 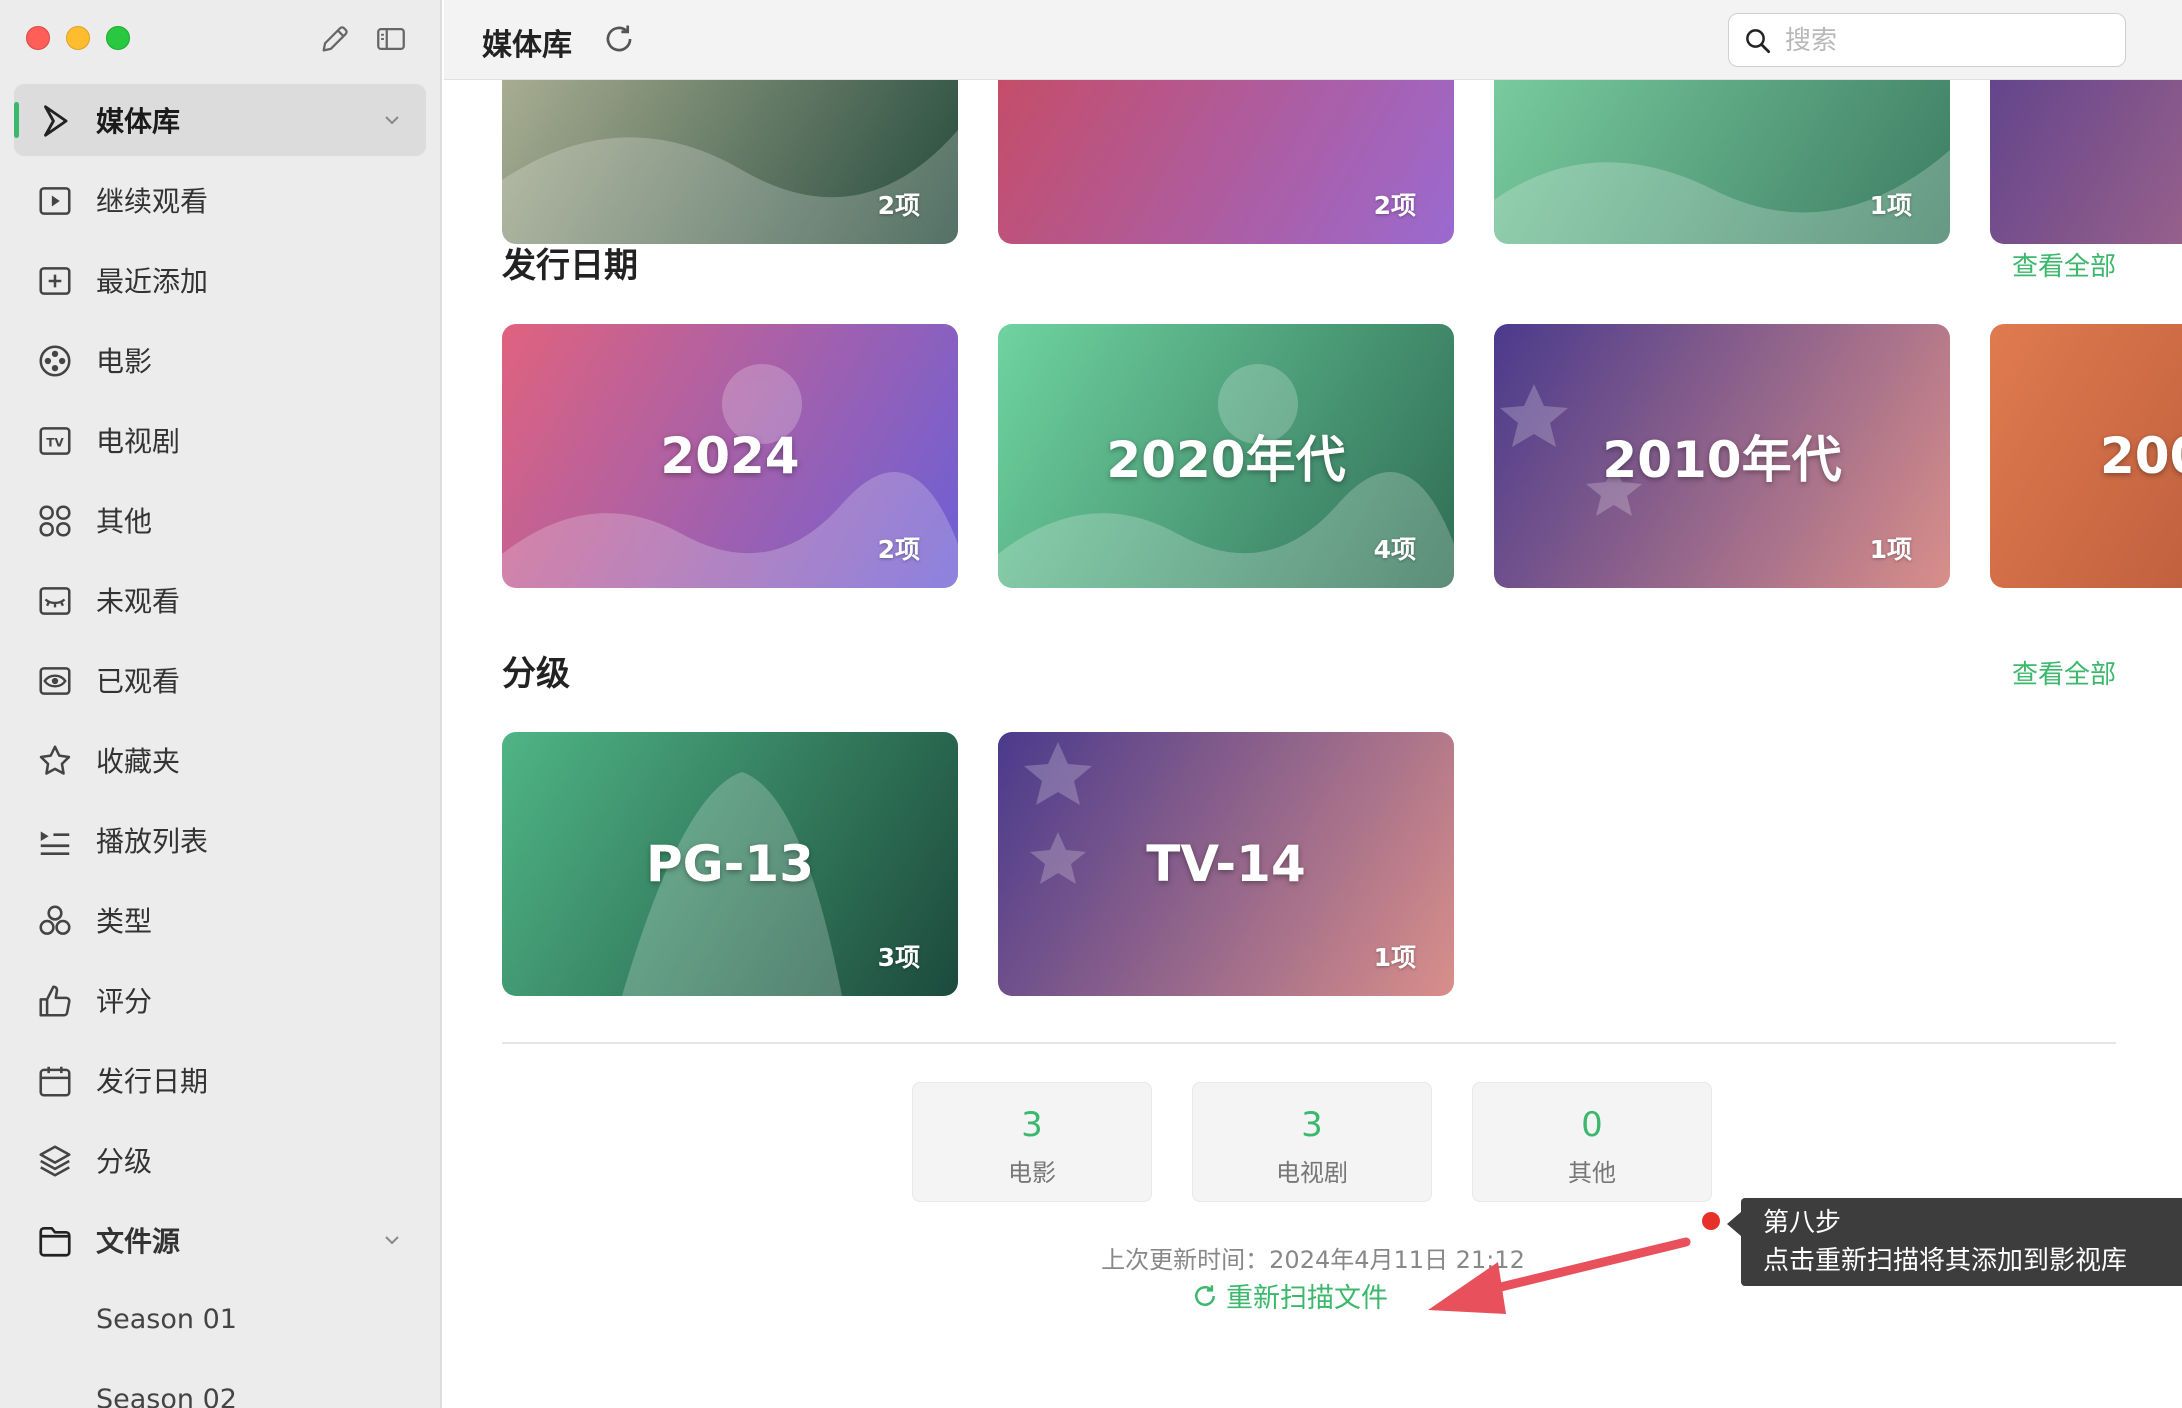 What do you see at coordinates (220, 680) in the screenshot?
I see `sidebar-item-watched: 已观看` at bounding box center [220, 680].